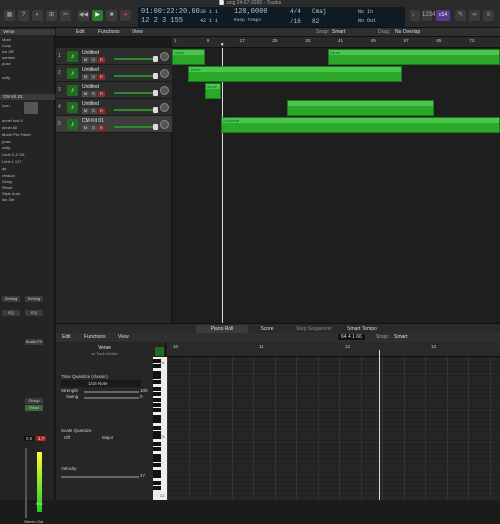 This screenshot has height=524, width=500. I want to click on track-inspector-header: CM Kit 01, so click(27, 97).